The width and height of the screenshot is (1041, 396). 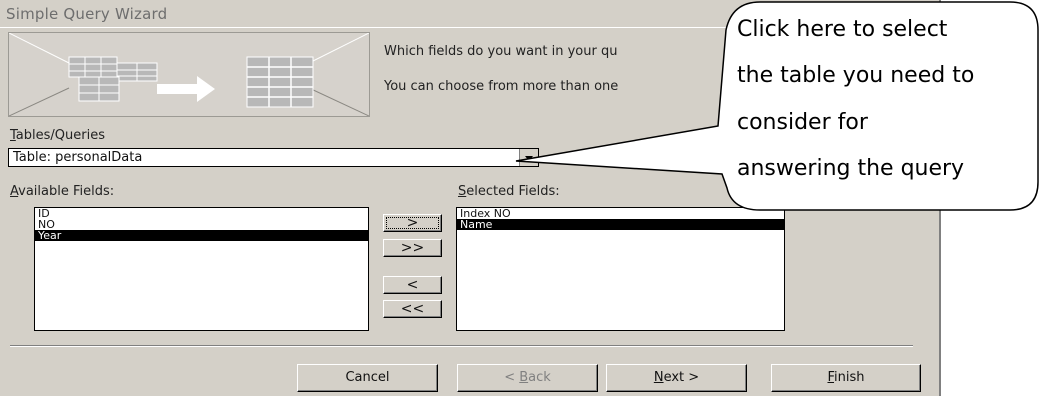 What do you see at coordinates (856, 75) in the screenshot?
I see `callout-line-2: the table you need to` at bounding box center [856, 75].